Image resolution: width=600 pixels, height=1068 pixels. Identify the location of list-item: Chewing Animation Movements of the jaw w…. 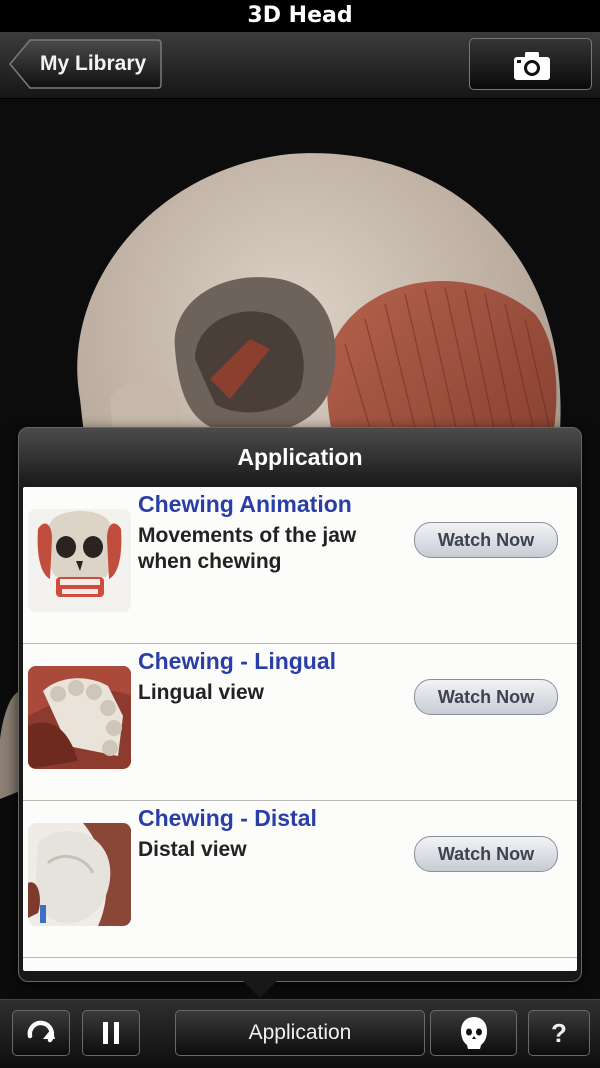
(300, 565).